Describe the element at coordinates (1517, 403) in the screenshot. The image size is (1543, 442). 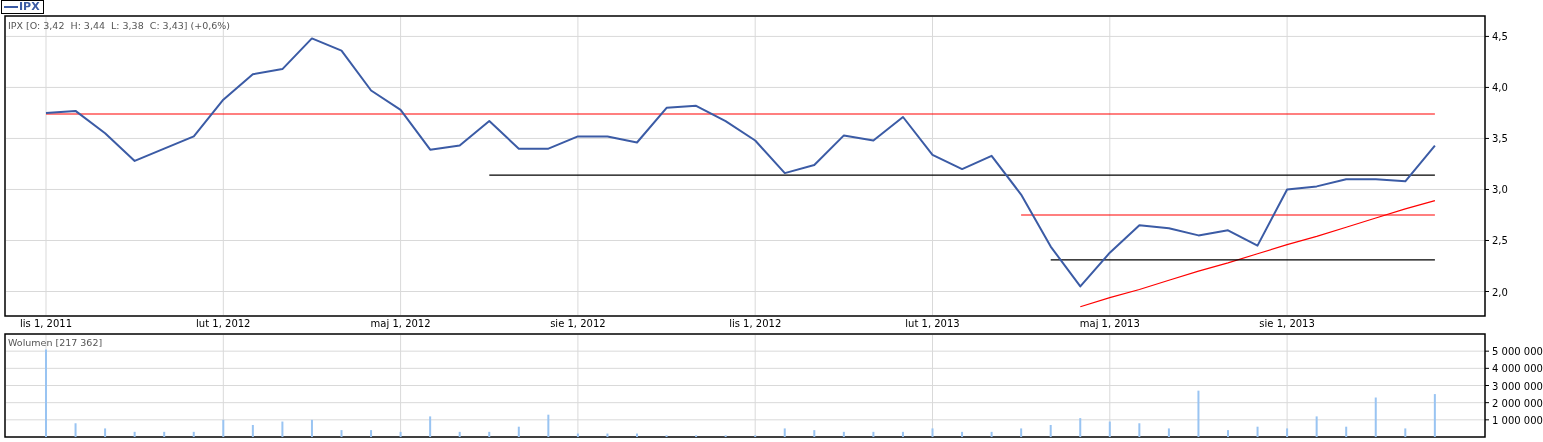
I see `y-axis-label: 2 000 000` at that location.